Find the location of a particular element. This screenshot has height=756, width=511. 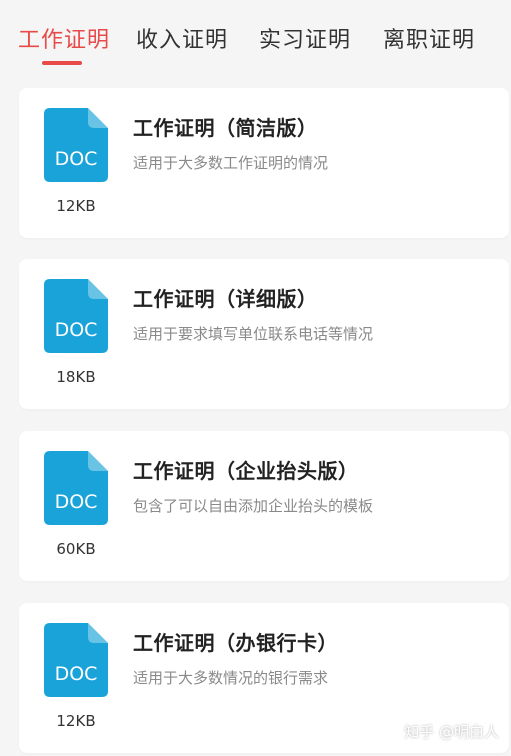

category-tabs: 工作证明 收入证明 实习证明 离职证明 is located at coordinates (255, 39).